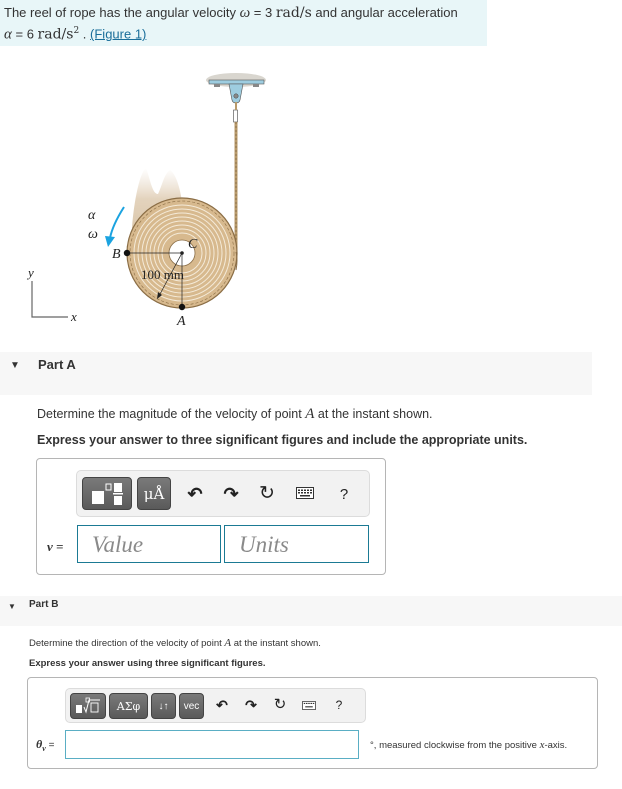  Describe the element at coordinates (310, 414) in the screenshot. I see `question-variable: A` at that location.